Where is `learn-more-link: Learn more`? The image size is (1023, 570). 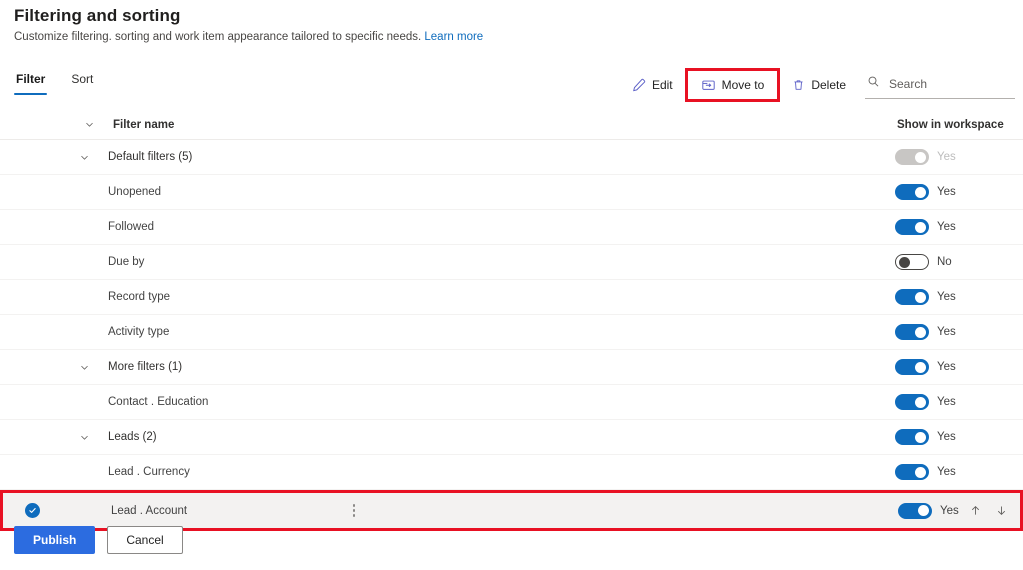 learn-more-link: Learn more is located at coordinates (453, 37).